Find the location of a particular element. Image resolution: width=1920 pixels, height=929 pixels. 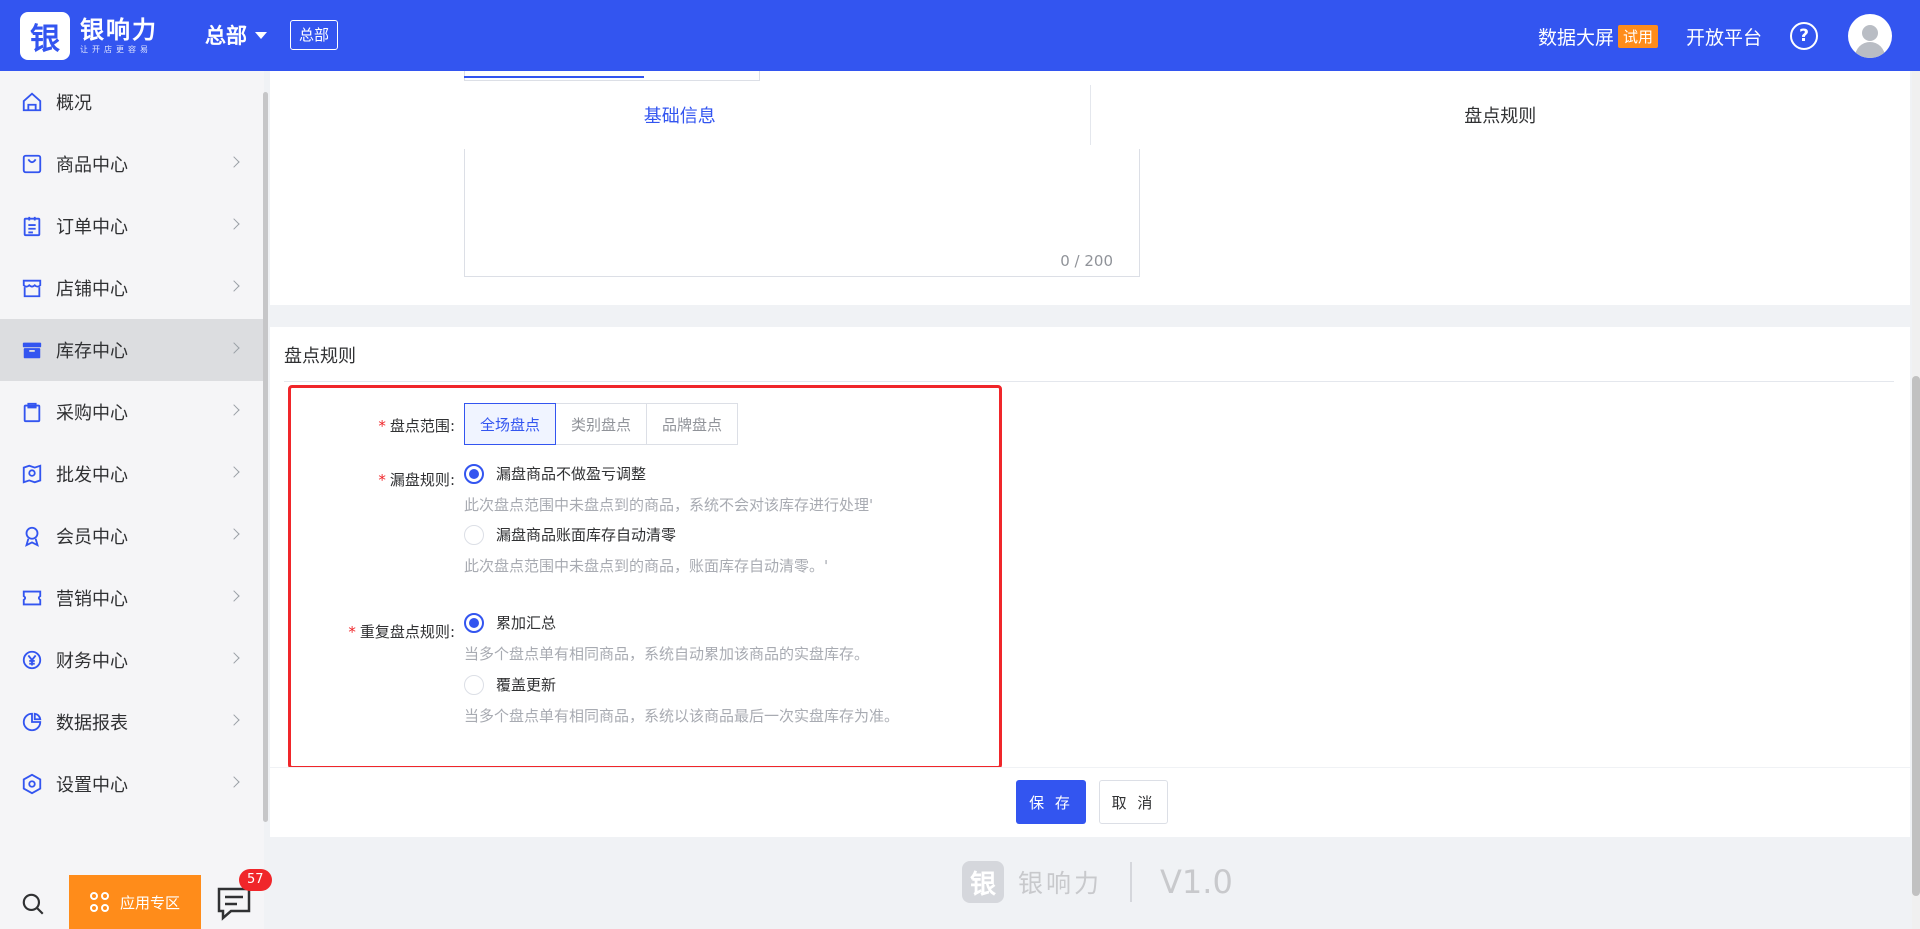

org-name: 总部 is located at coordinates (226, 36).